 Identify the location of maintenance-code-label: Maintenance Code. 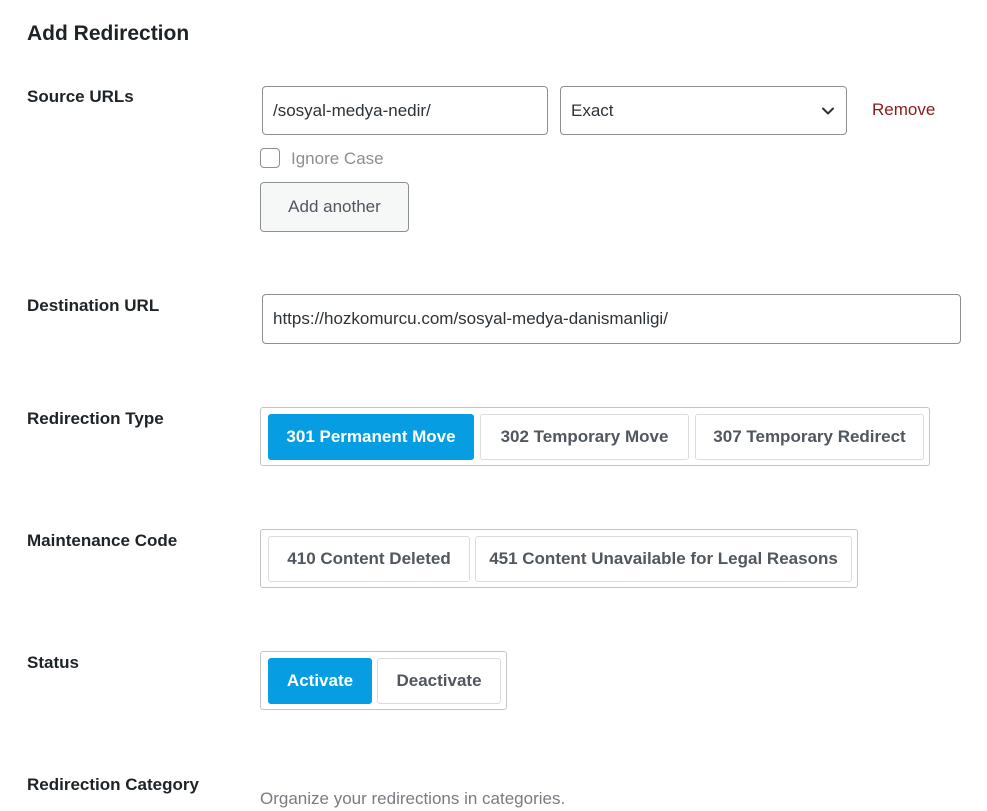
(102, 540).